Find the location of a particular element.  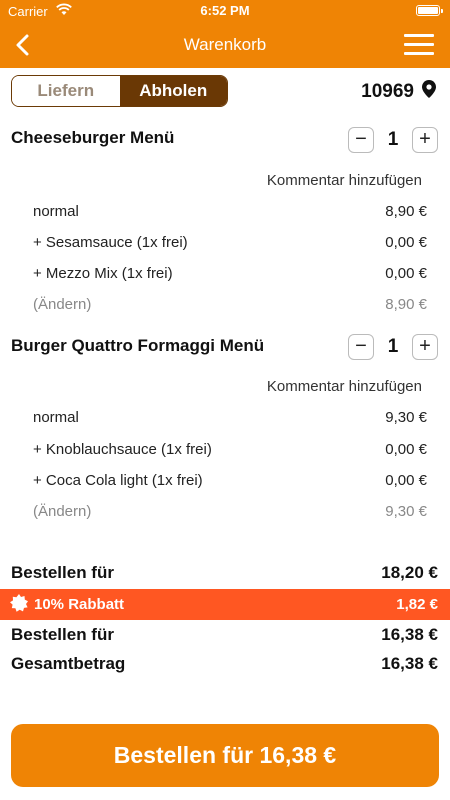

line-label: + Mezzo Mix (1x frei) is located at coordinates (103, 273).